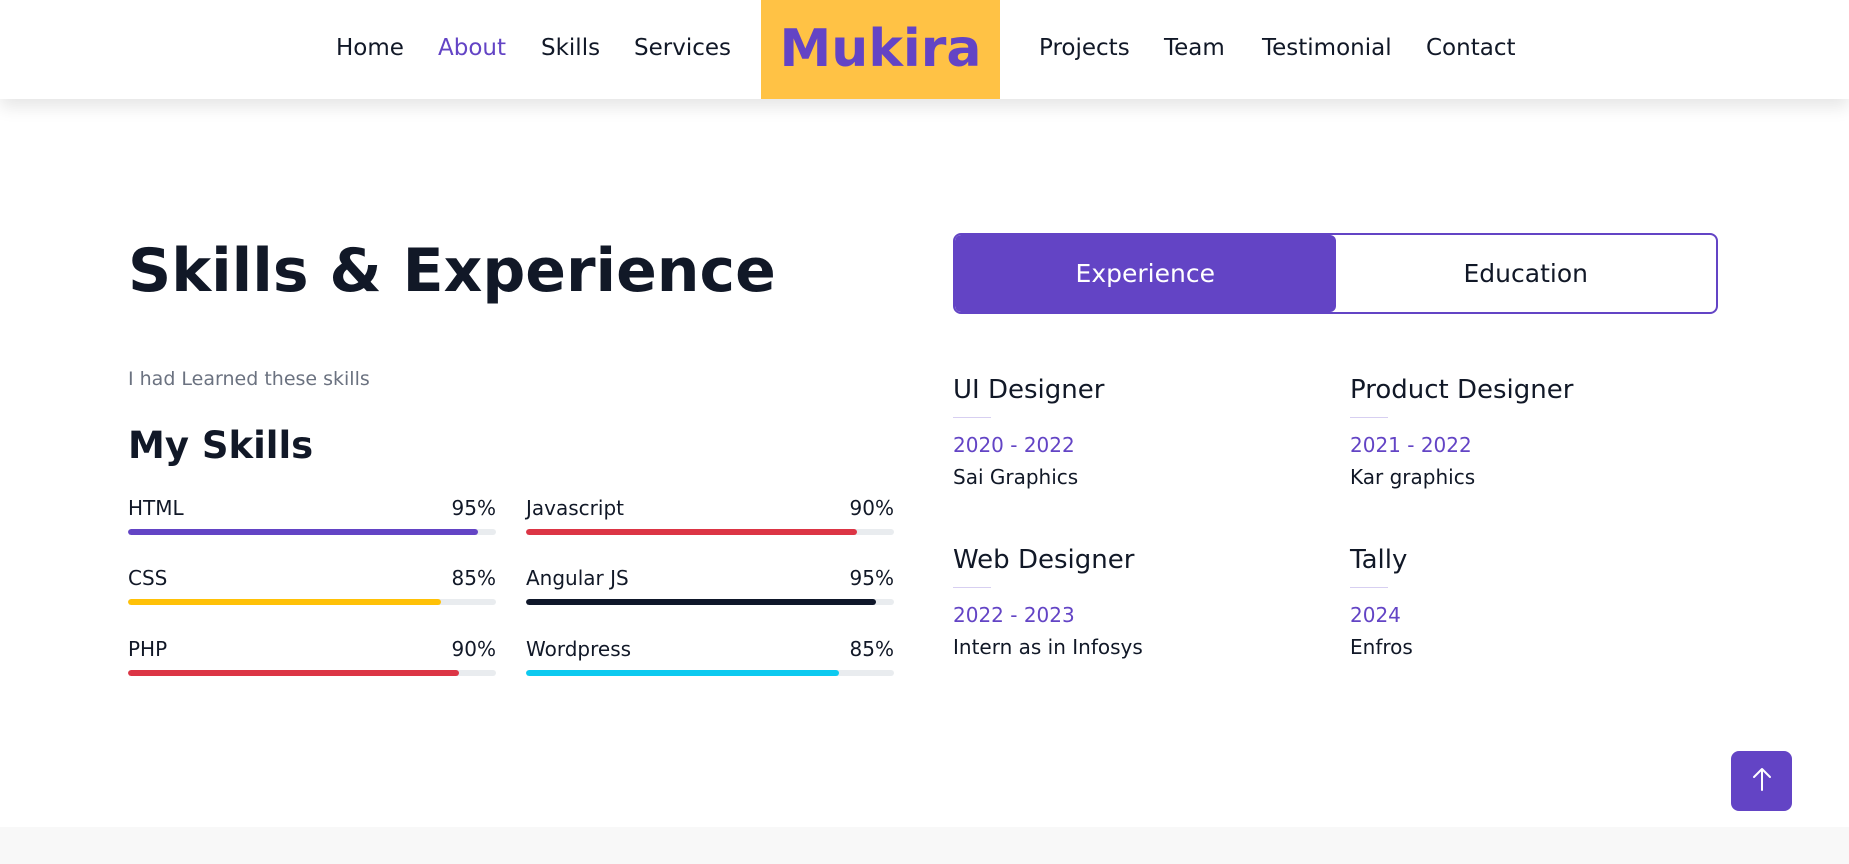  I want to click on skill-item-javascript: Javascript 90%, so click(710, 515).